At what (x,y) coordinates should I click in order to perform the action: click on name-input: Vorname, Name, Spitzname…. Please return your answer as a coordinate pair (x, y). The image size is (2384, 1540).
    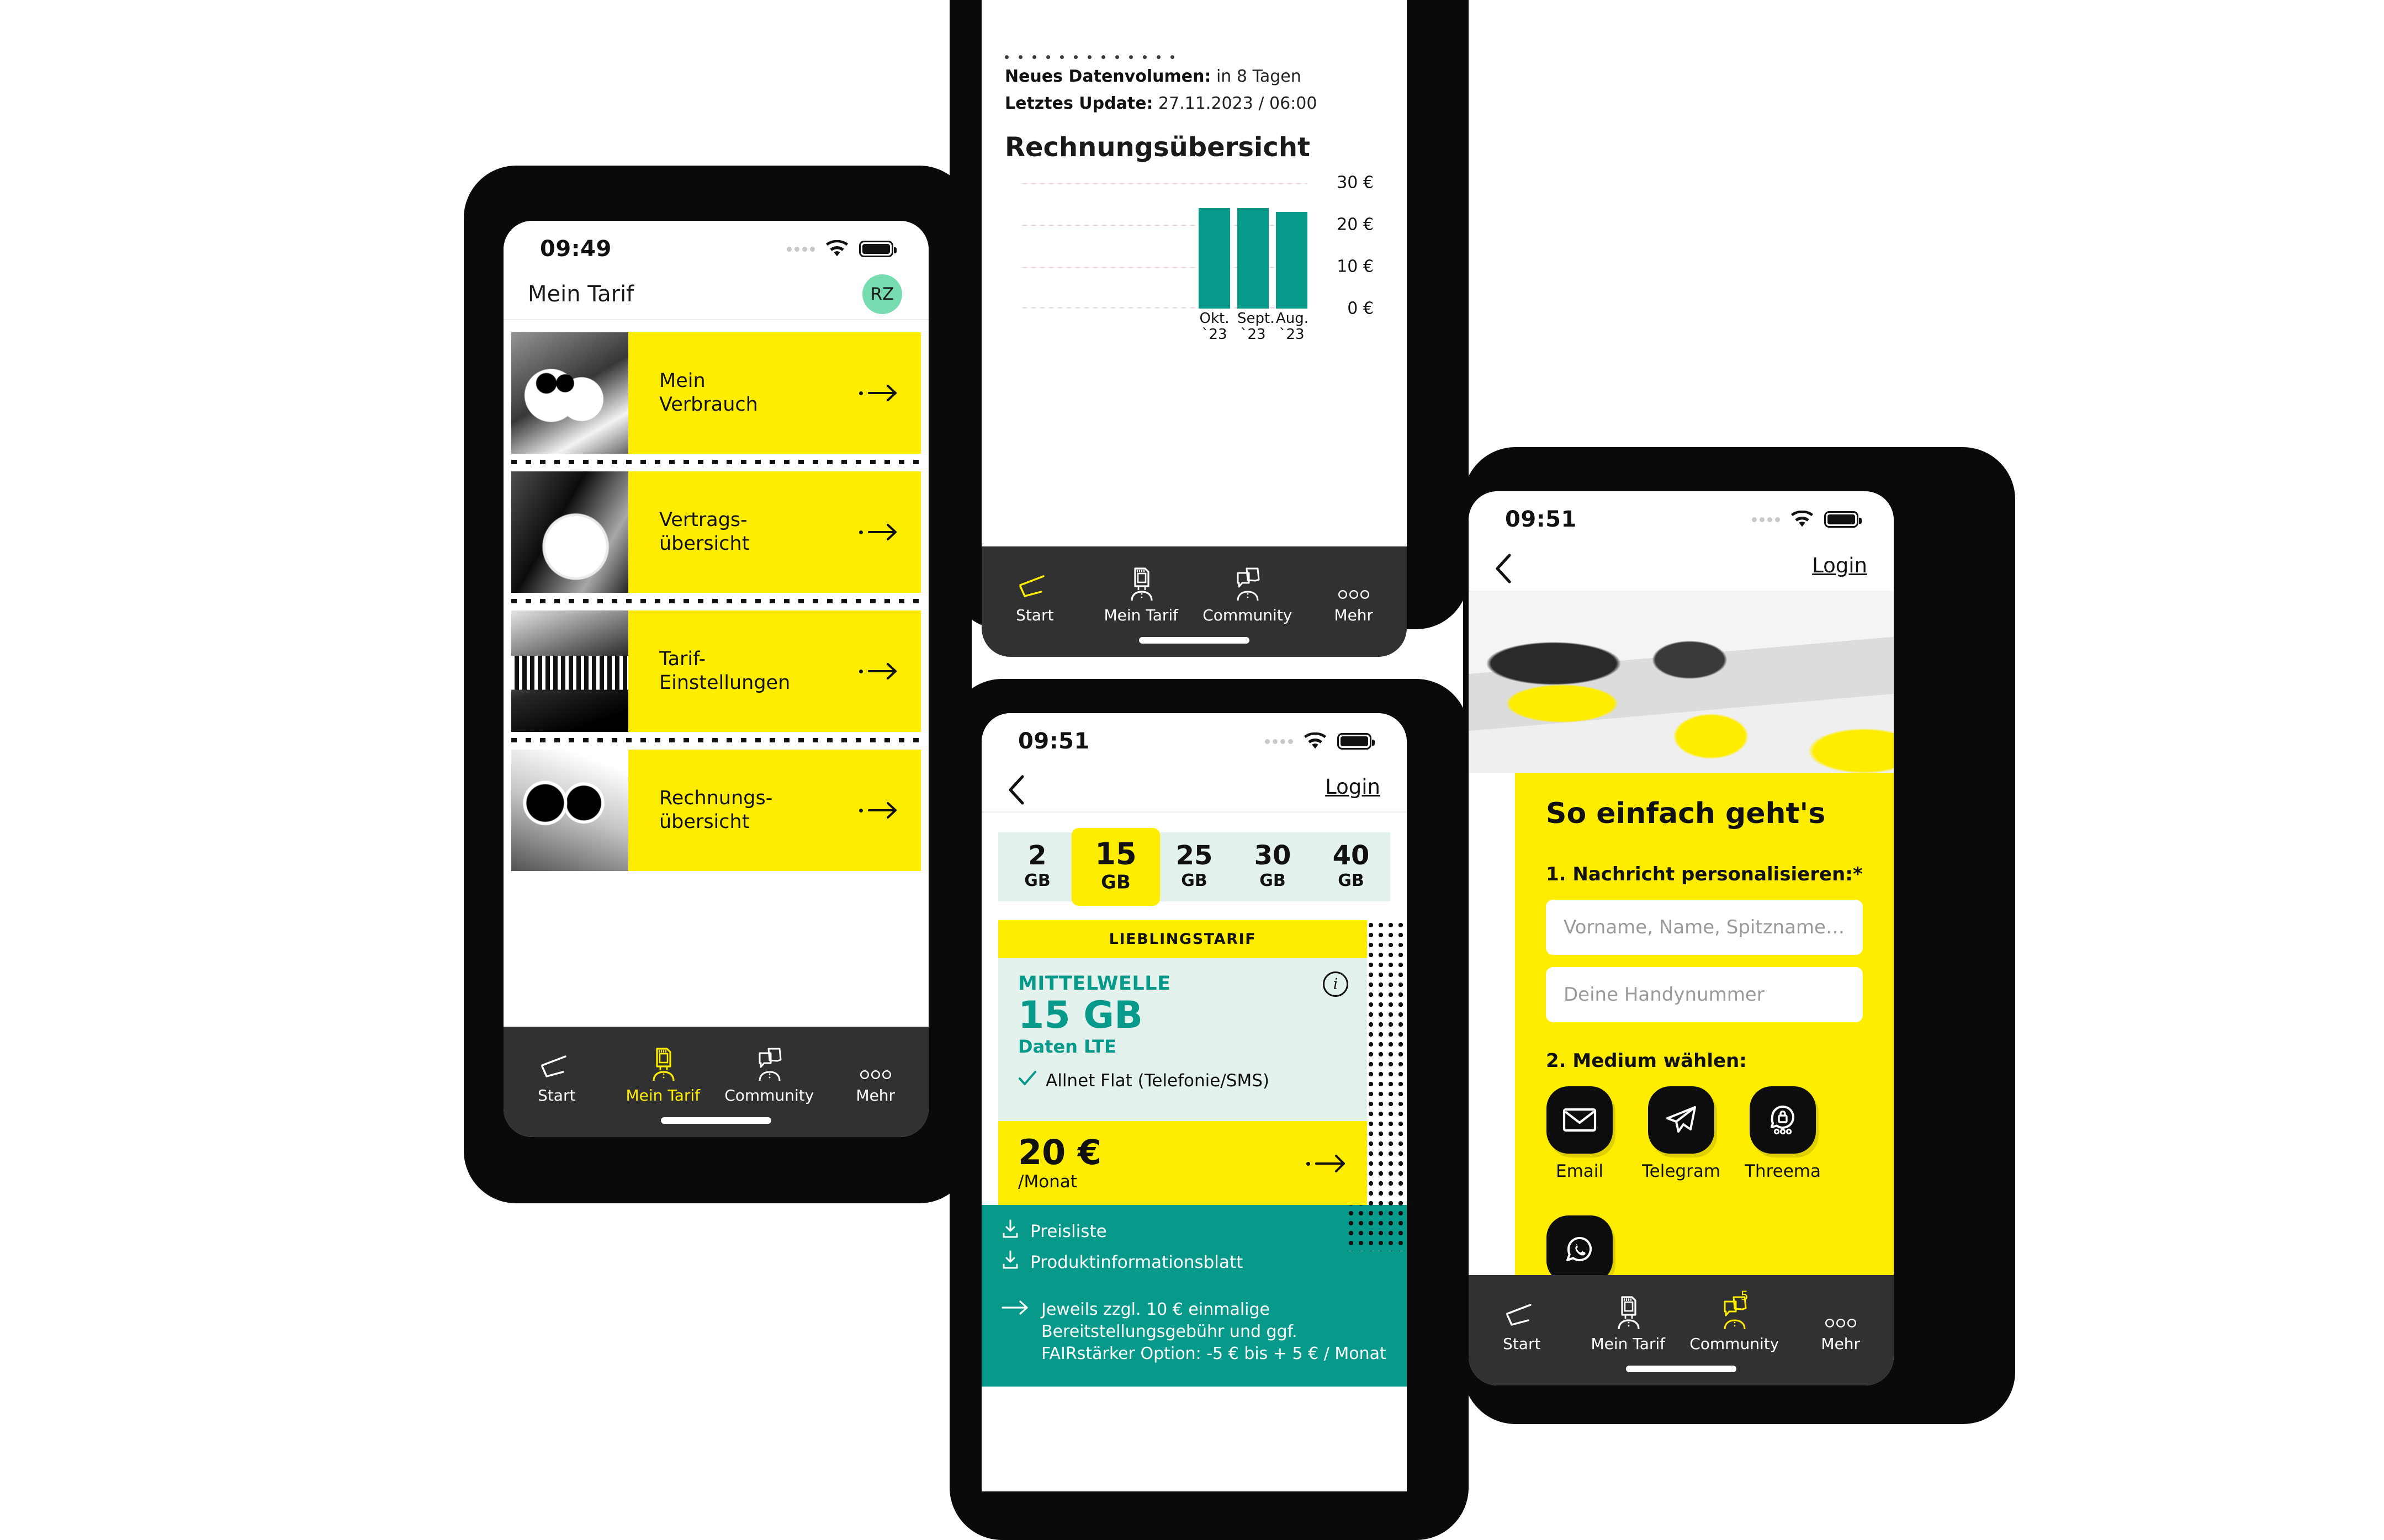
    Looking at the image, I should click on (1704, 928).